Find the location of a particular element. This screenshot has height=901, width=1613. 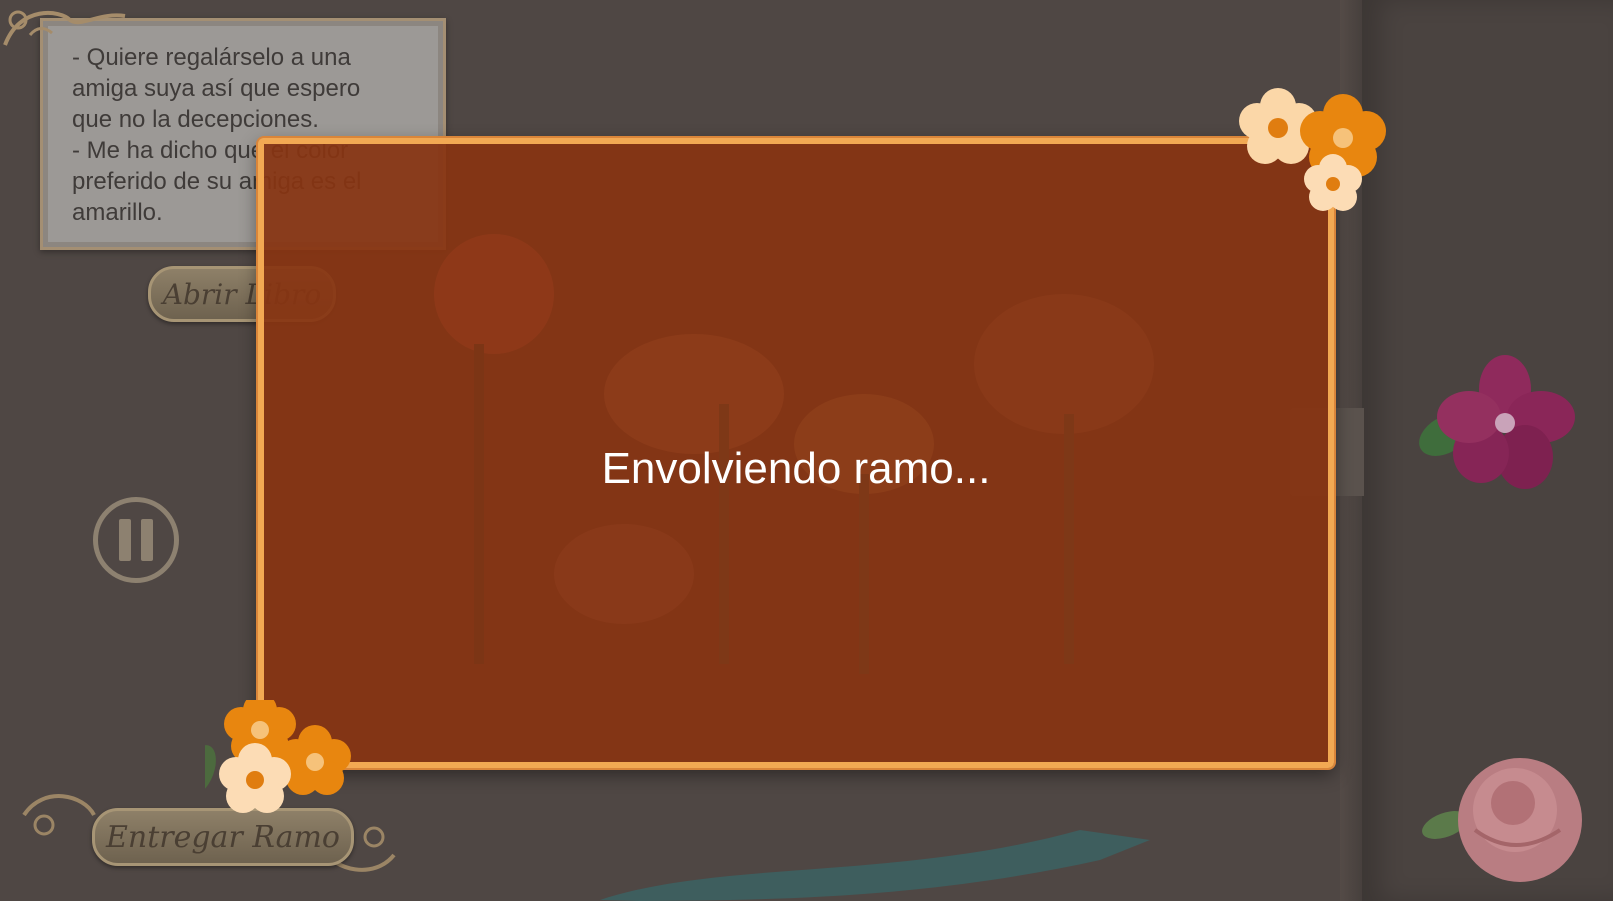

pause-icon is located at coordinates (125, 540).